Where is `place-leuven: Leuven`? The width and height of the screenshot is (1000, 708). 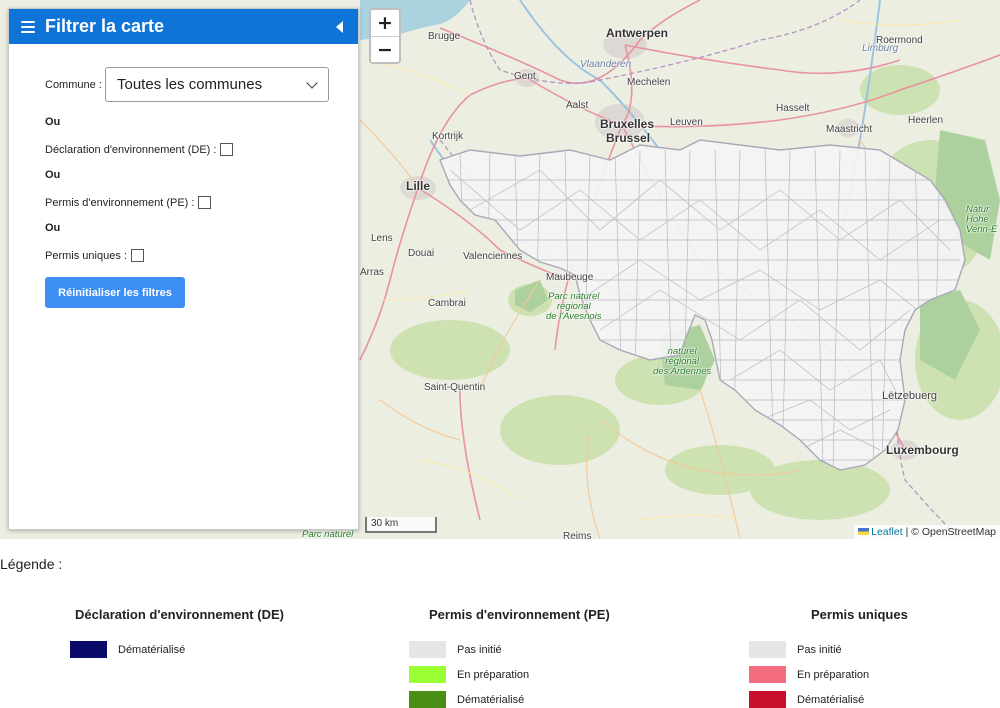 place-leuven: Leuven is located at coordinates (686, 122).